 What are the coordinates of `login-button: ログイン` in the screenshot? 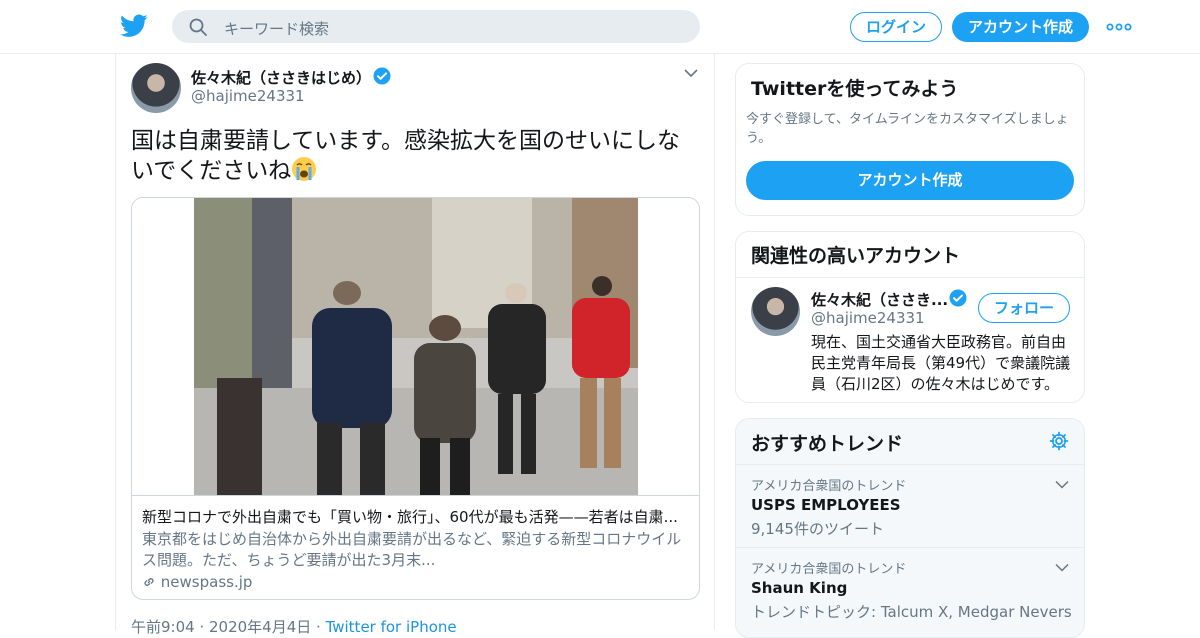 It's located at (896, 27).